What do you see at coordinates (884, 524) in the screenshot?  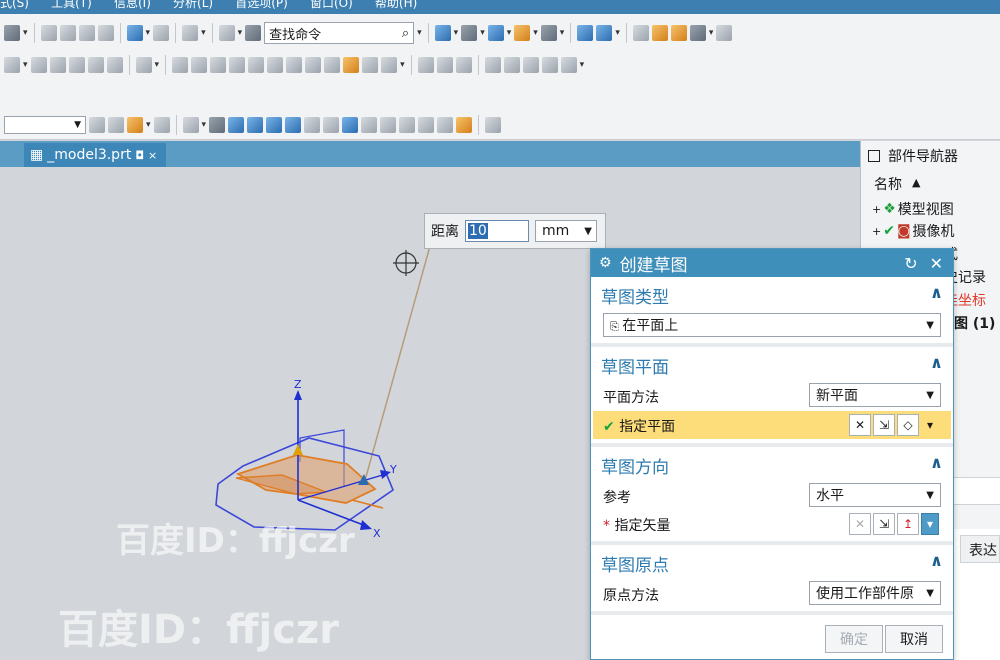 I see `vector-flip-icon: ⇲` at bounding box center [884, 524].